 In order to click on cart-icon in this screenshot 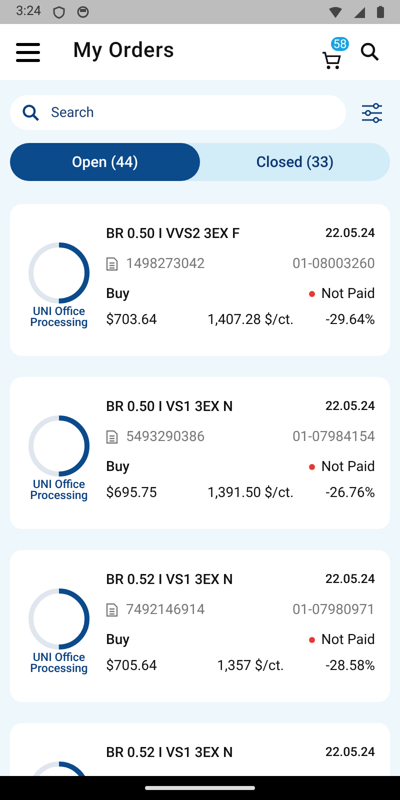, I will do `click(332, 60)`.